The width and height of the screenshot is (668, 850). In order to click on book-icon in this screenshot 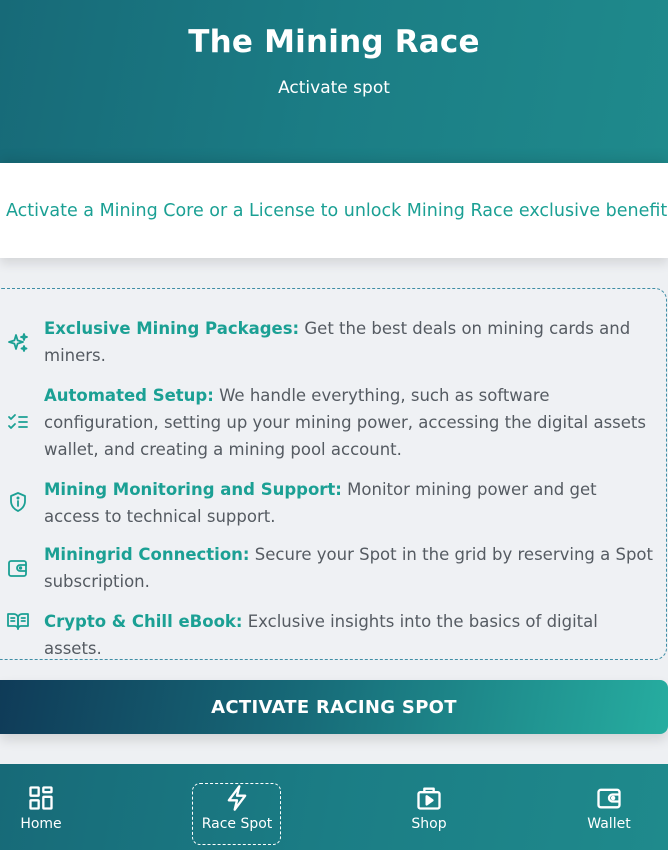, I will do `click(18, 621)`.